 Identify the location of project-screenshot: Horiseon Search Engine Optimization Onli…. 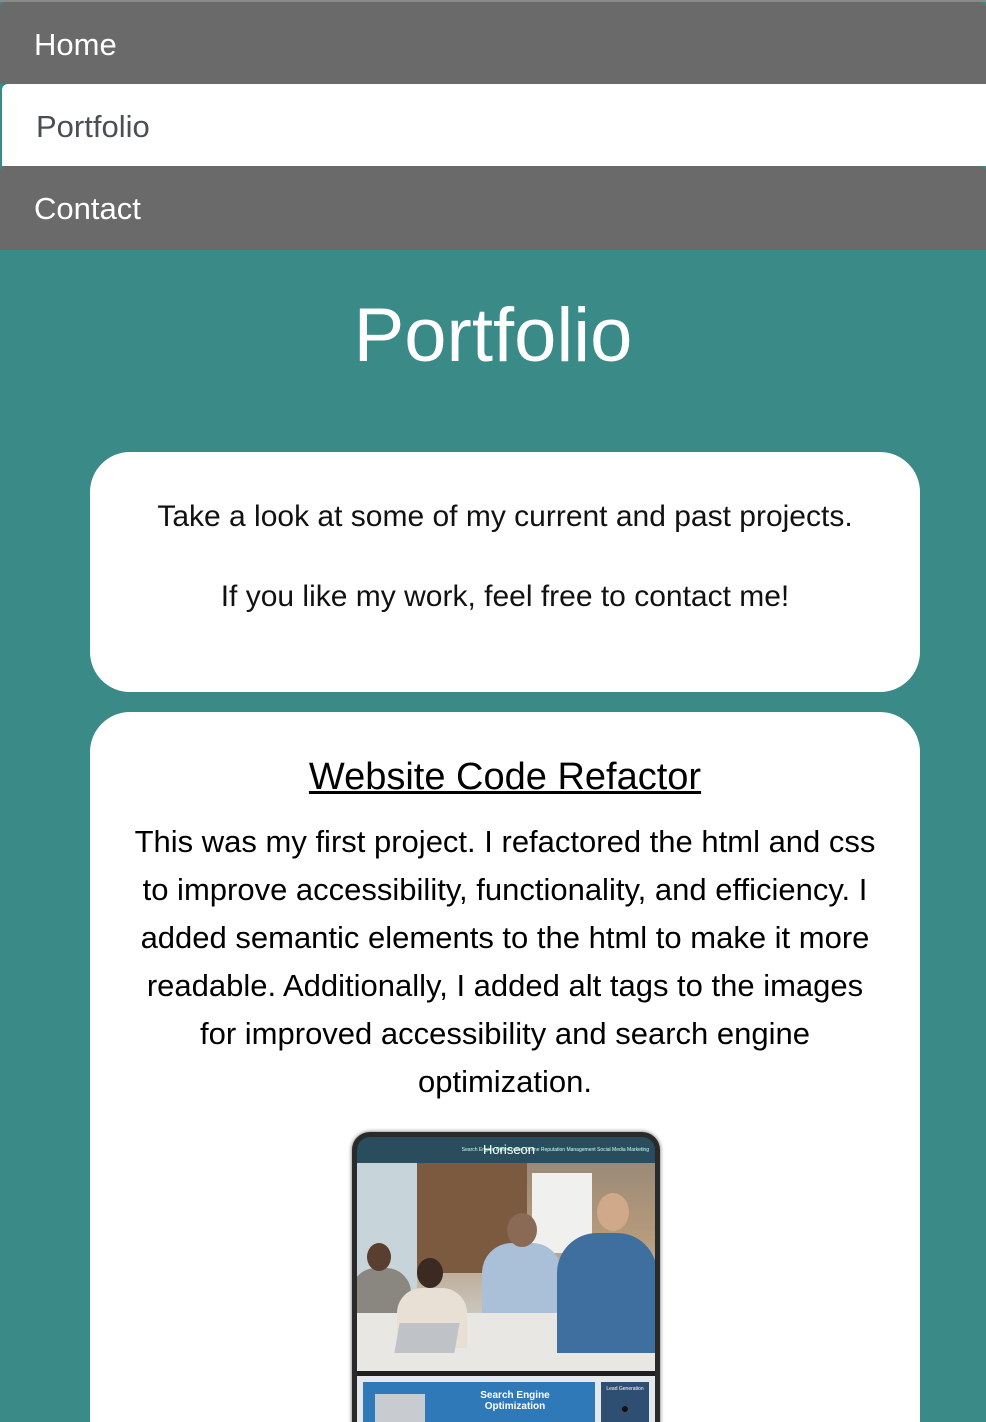
(506, 1277).